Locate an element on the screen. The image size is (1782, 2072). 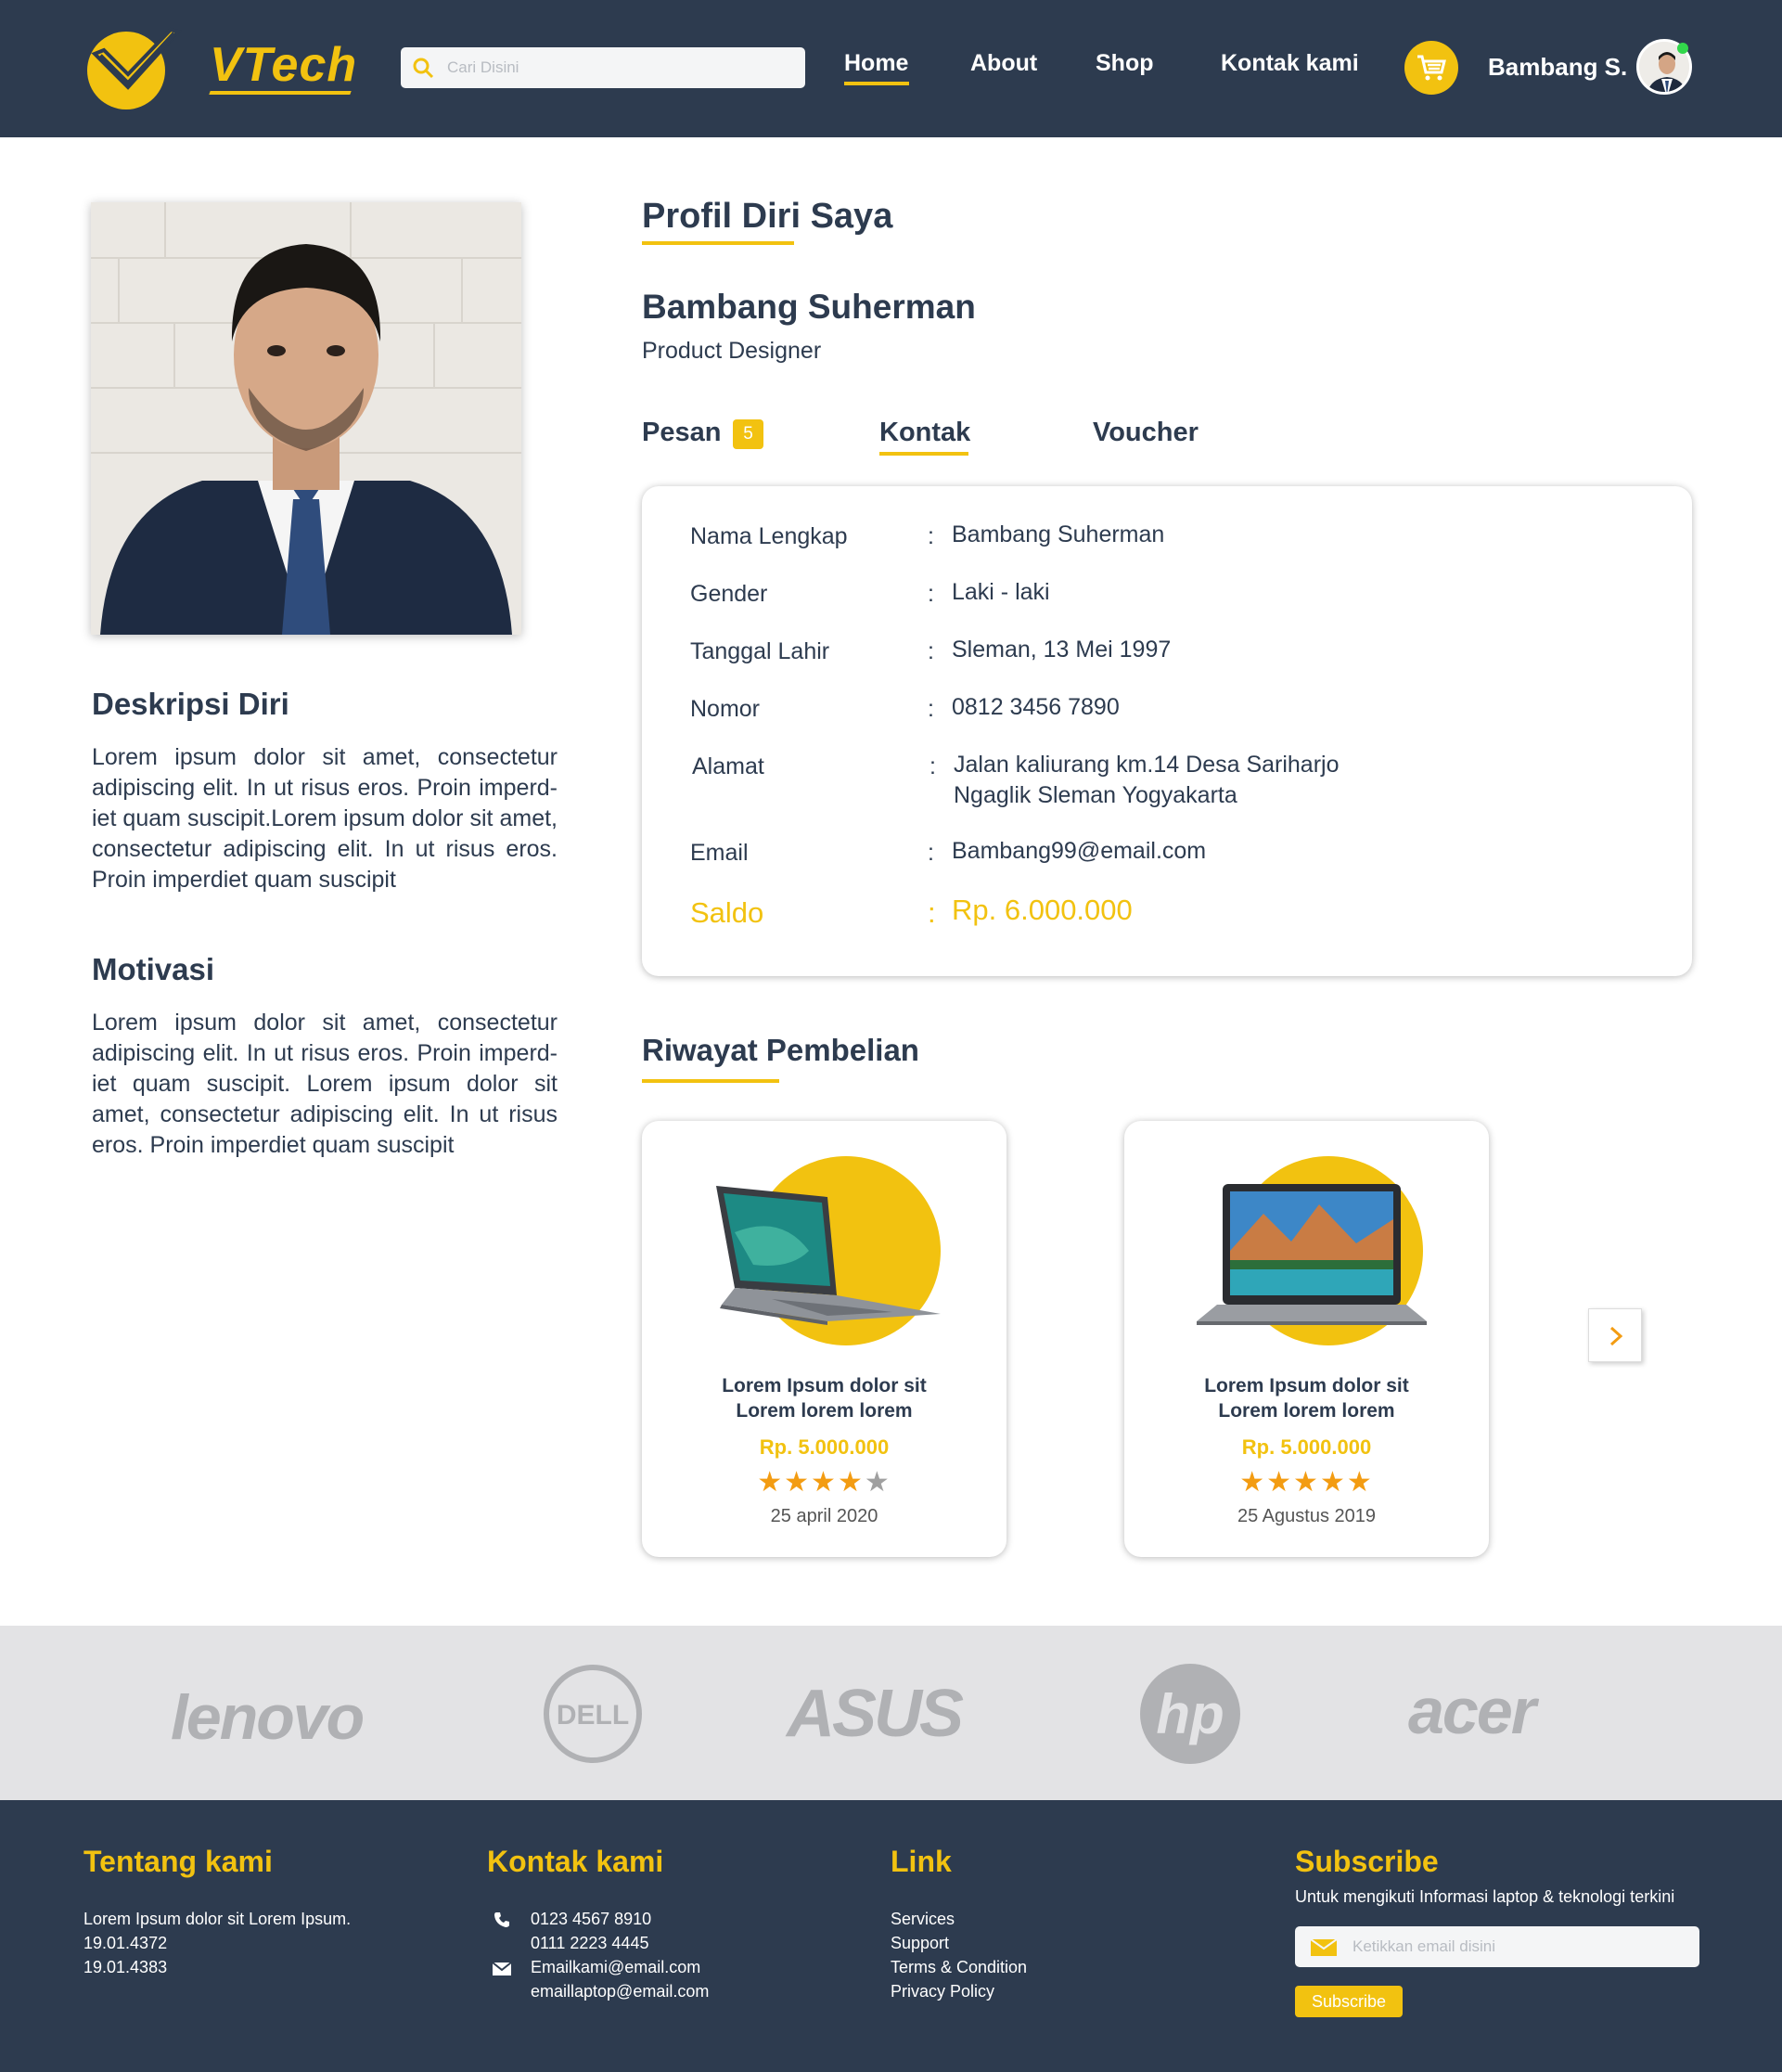
subscribe-email-field is located at coordinates (1497, 1946).